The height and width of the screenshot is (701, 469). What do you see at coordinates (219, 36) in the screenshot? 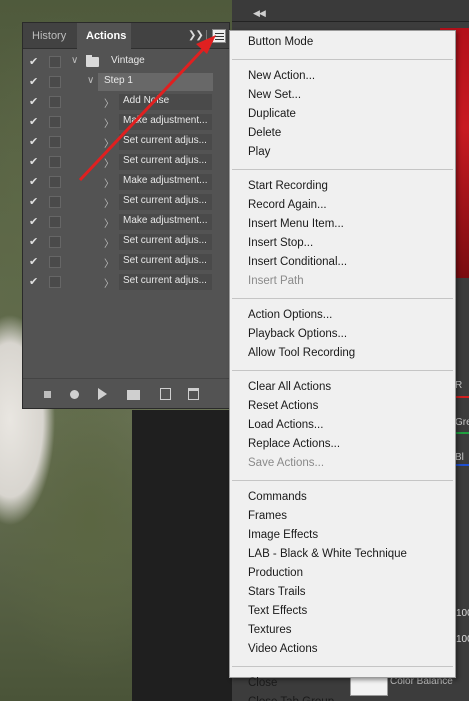
I see `panel-menu-icon` at bounding box center [219, 36].